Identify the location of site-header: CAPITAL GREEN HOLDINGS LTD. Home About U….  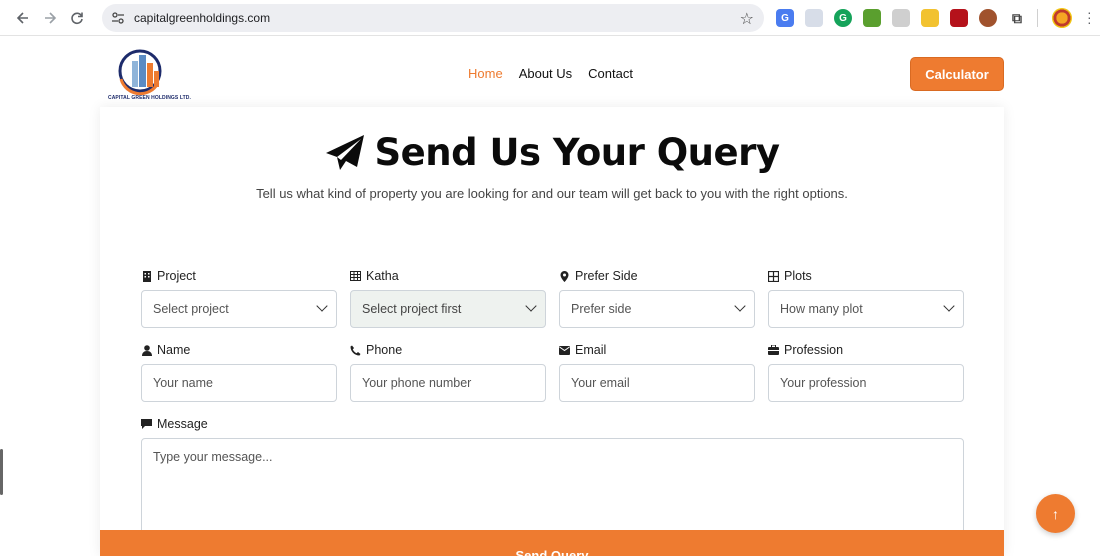
(550, 73).